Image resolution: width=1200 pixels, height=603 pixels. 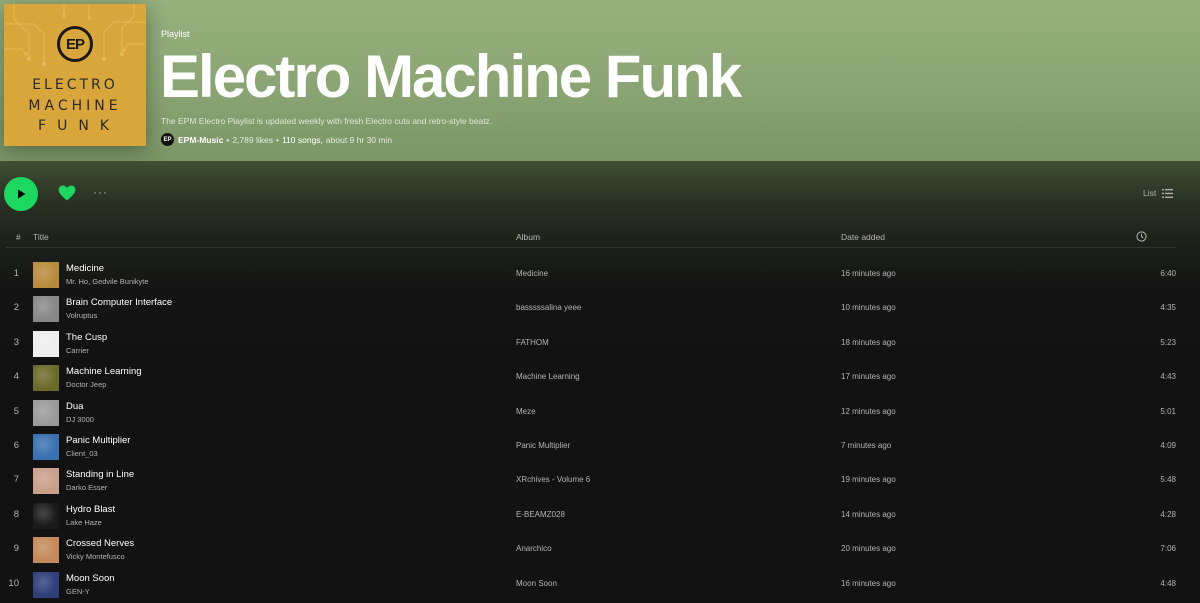 What do you see at coordinates (98, 440) in the screenshot?
I see `track-title: Panic Multiplier` at bounding box center [98, 440].